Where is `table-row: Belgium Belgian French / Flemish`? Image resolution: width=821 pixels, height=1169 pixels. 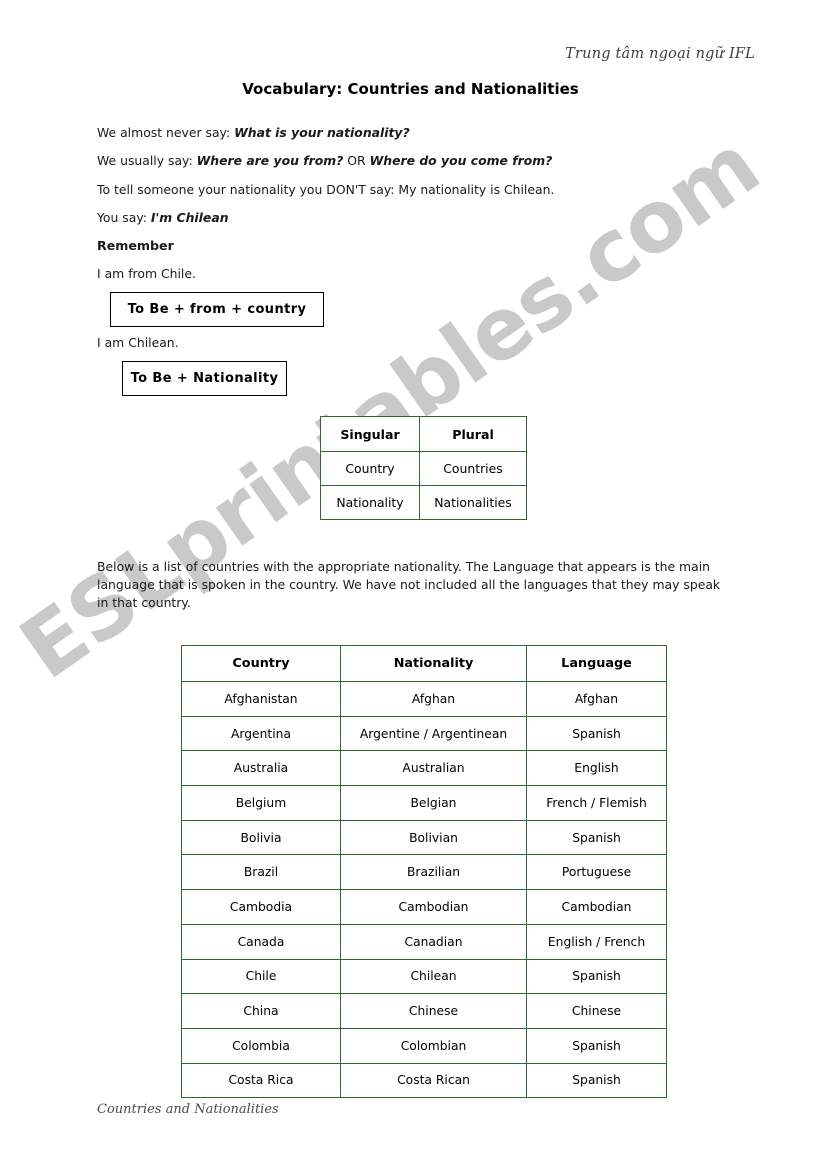 table-row: Belgium Belgian French / Flemish is located at coordinates (424, 803).